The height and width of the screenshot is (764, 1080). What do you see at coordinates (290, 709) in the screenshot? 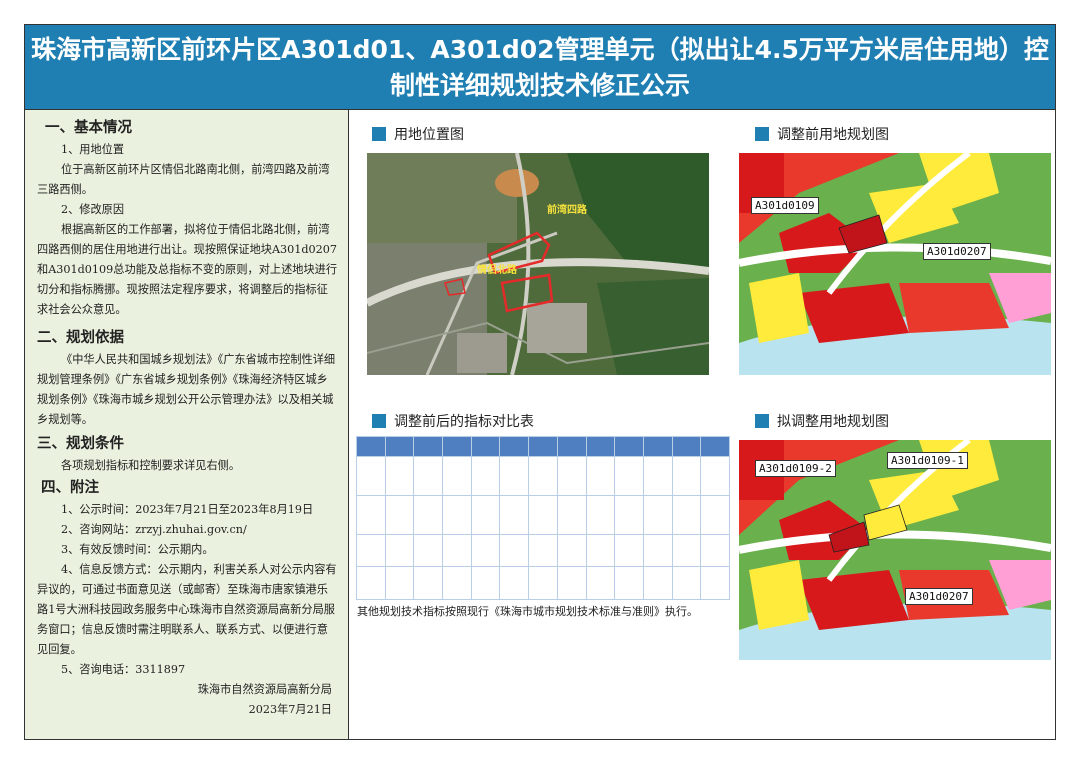
I see `sign-date: 2023年7月21日` at bounding box center [290, 709].